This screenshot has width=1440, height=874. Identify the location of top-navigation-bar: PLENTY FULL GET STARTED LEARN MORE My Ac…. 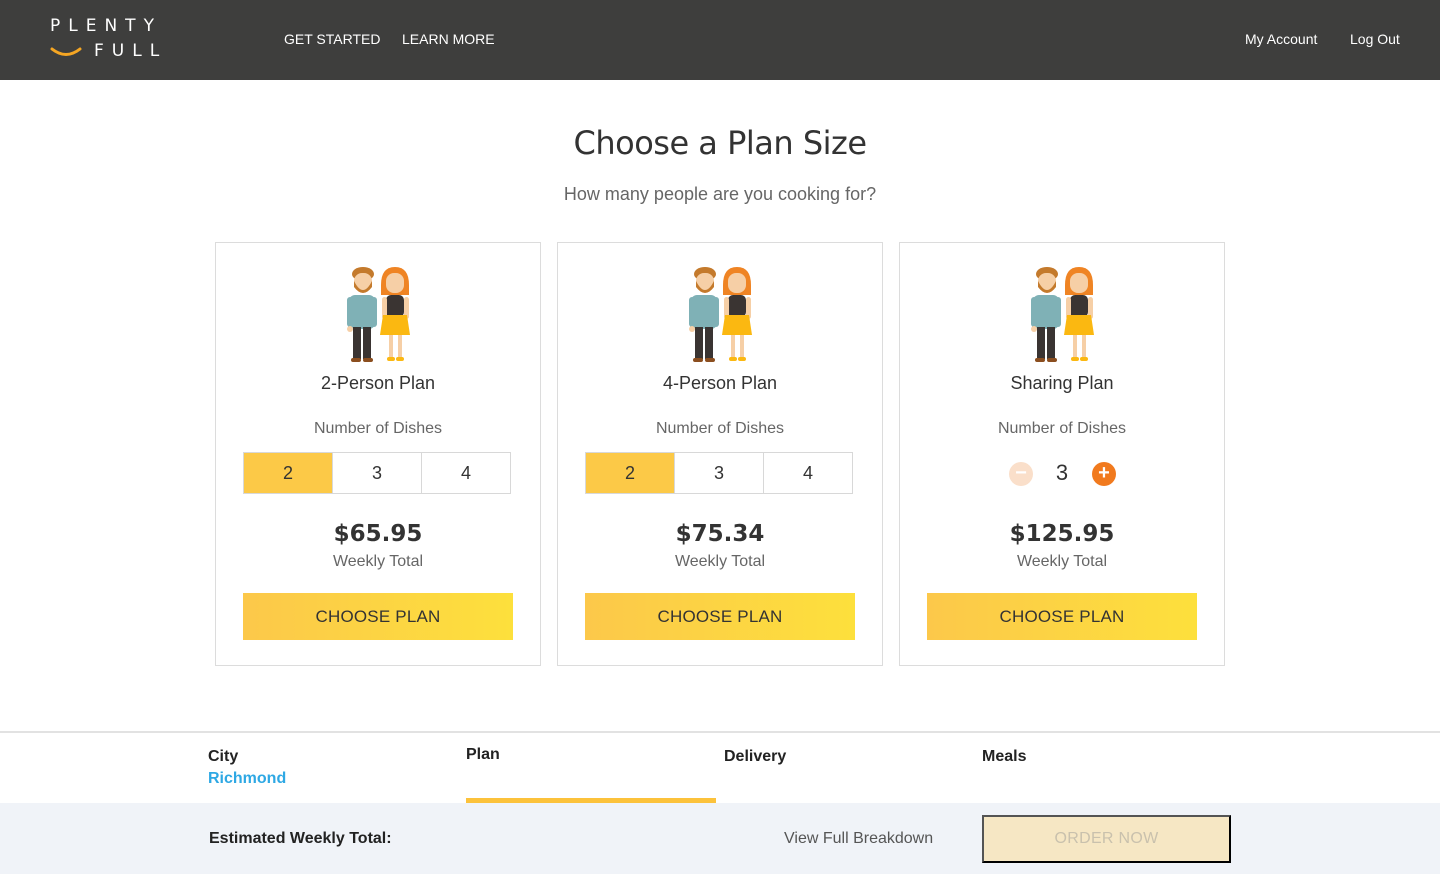
(720, 40).